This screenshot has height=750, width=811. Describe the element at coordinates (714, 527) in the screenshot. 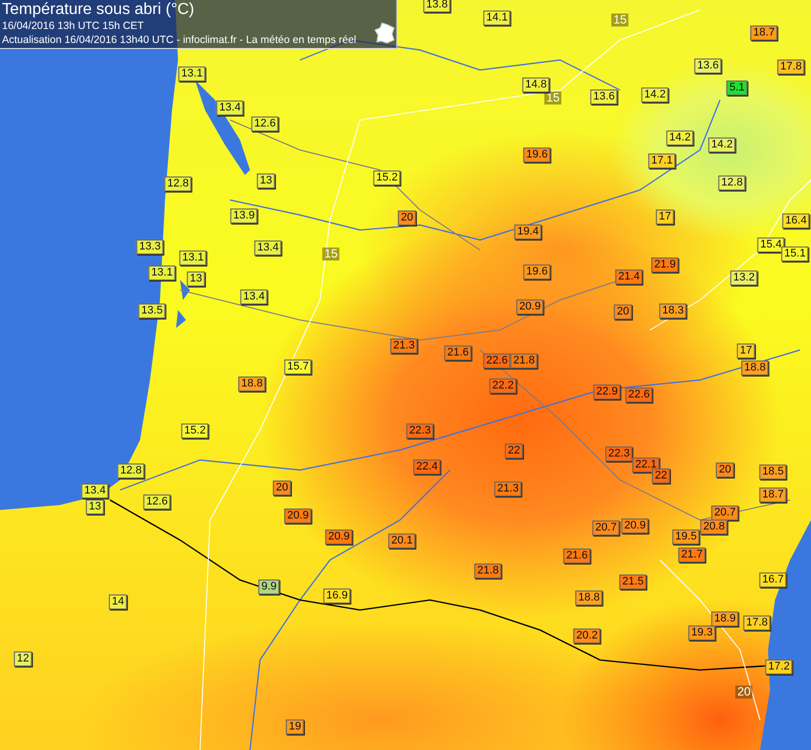

I see `temperature-label: 20.8` at that location.